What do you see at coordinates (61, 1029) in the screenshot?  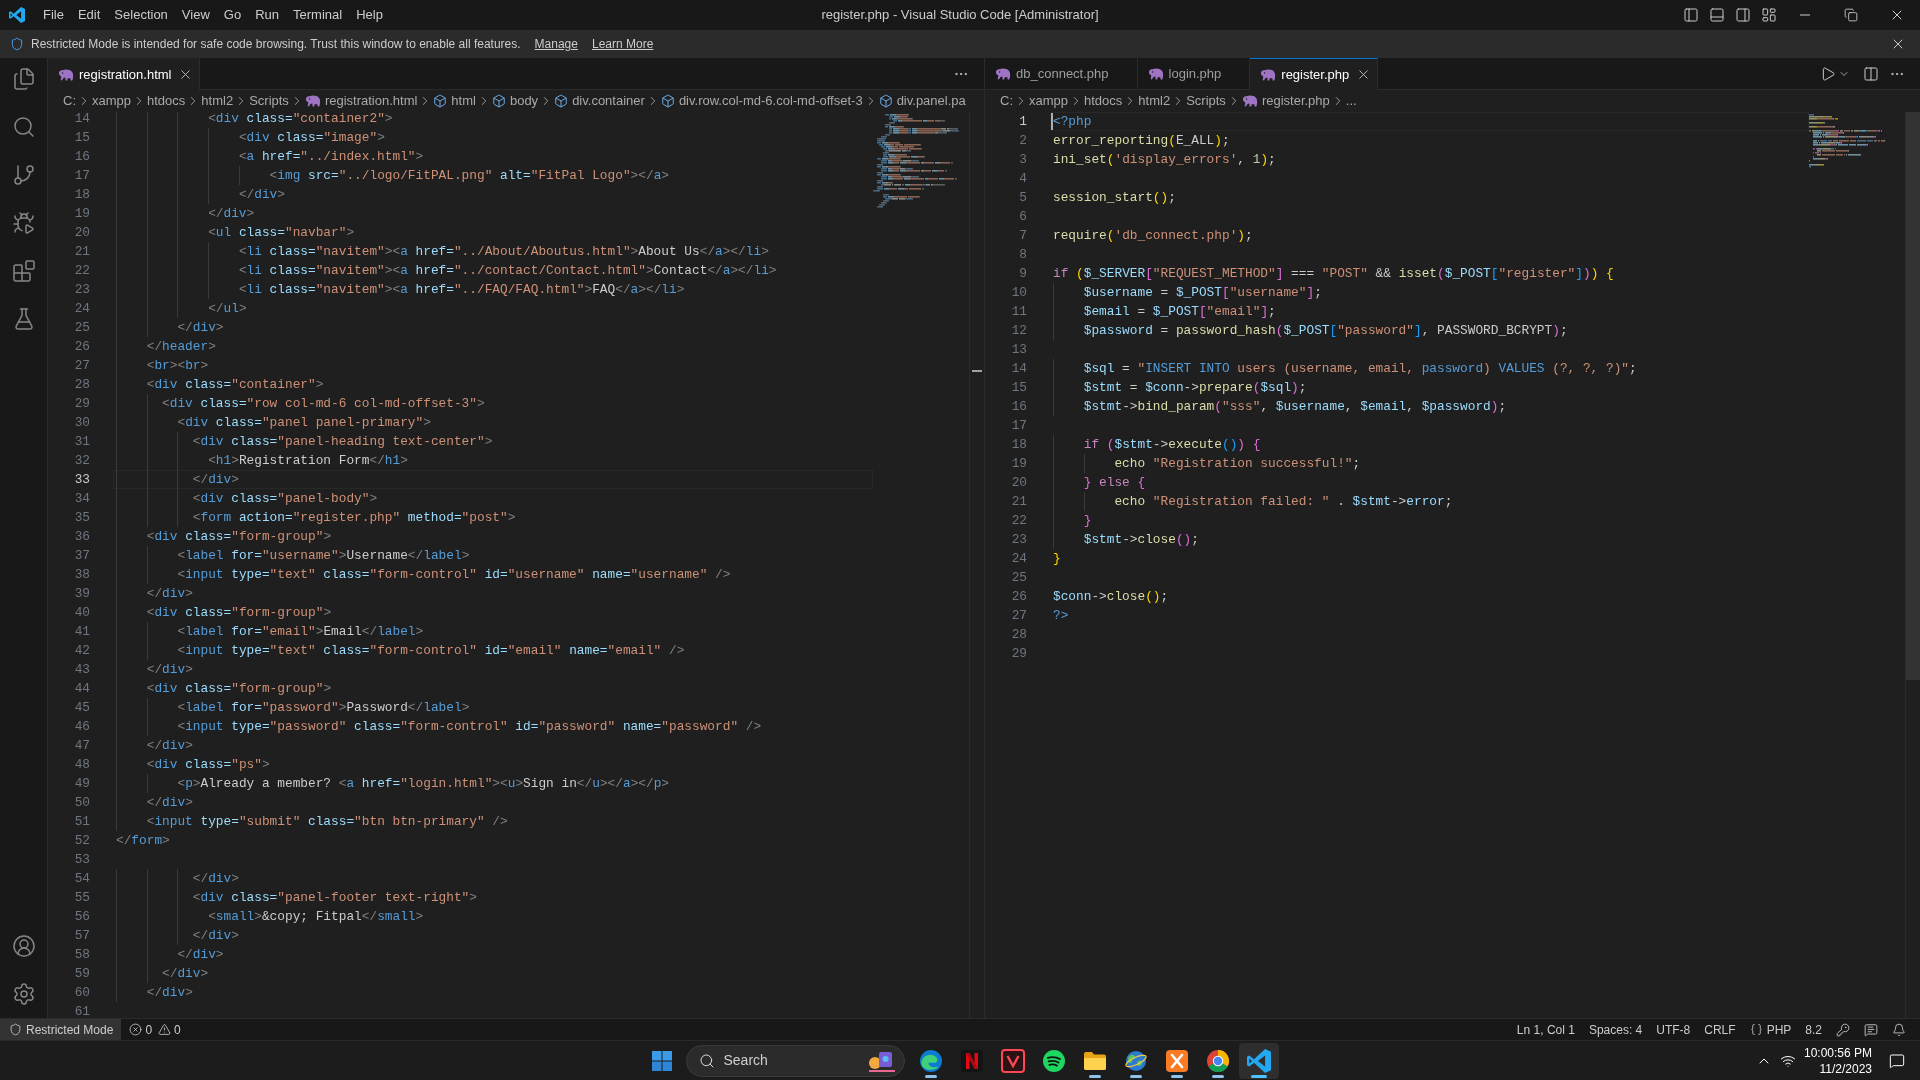 I see `restricted-mode-indicator: Restricted Mode` at bounding box center [61, 1029].